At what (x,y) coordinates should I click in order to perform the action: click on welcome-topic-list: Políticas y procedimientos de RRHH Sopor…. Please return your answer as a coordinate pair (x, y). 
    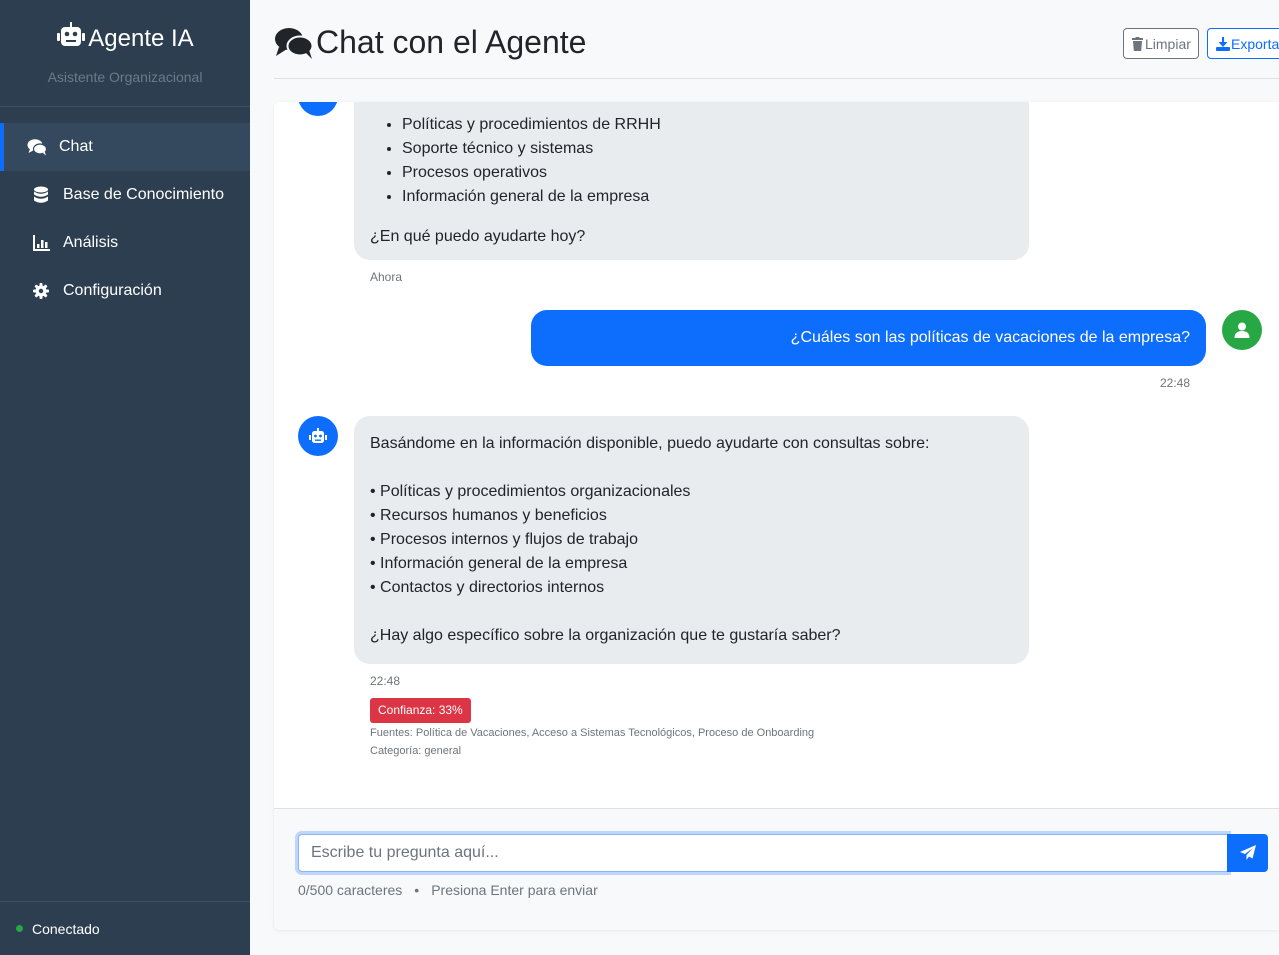
    Looking at the image, I should click on (691, 161).